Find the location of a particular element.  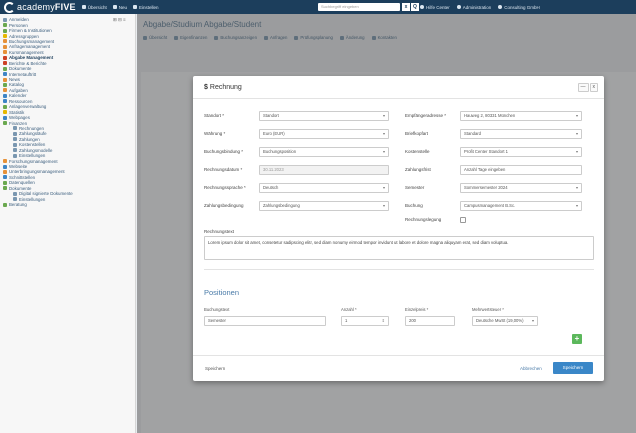

sidebar-item-label: Webpages is located at coordinates (19, 118).